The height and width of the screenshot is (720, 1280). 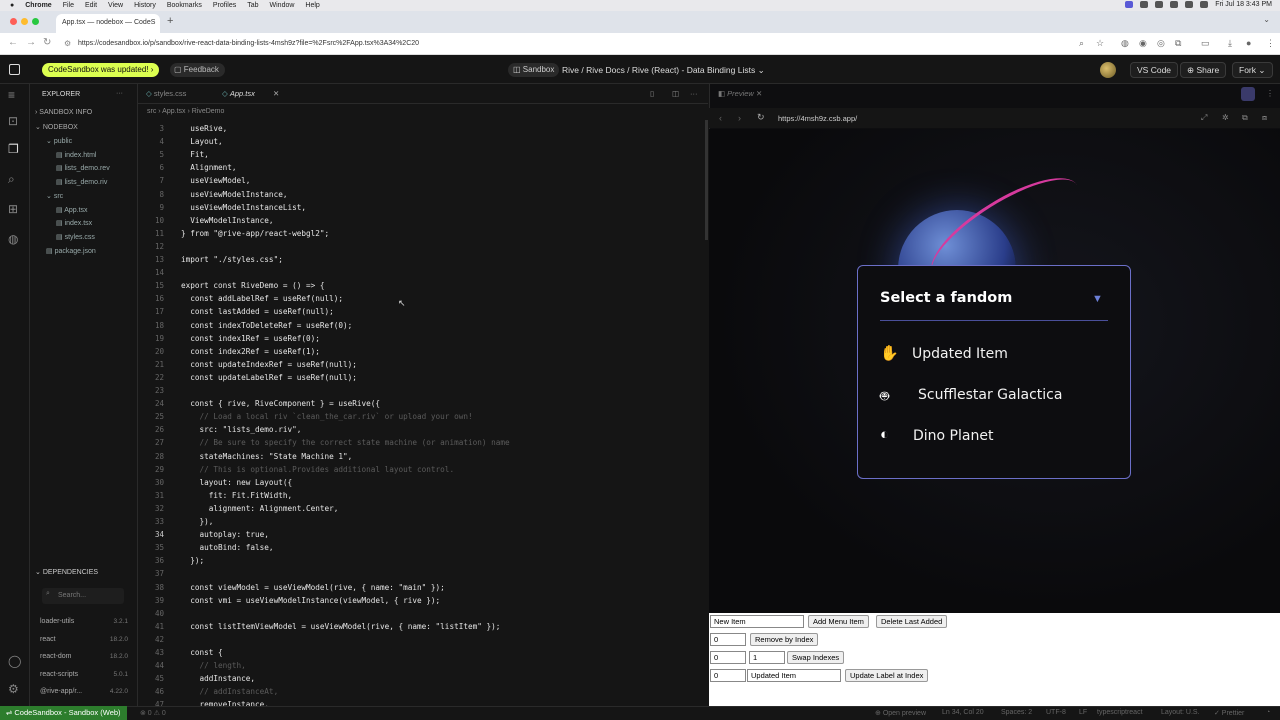 What do you see at coordinates (816, 657) in the screenshot?
I see `swap-indexes-button: Swap Indexes` at bounding box center [816, 657].